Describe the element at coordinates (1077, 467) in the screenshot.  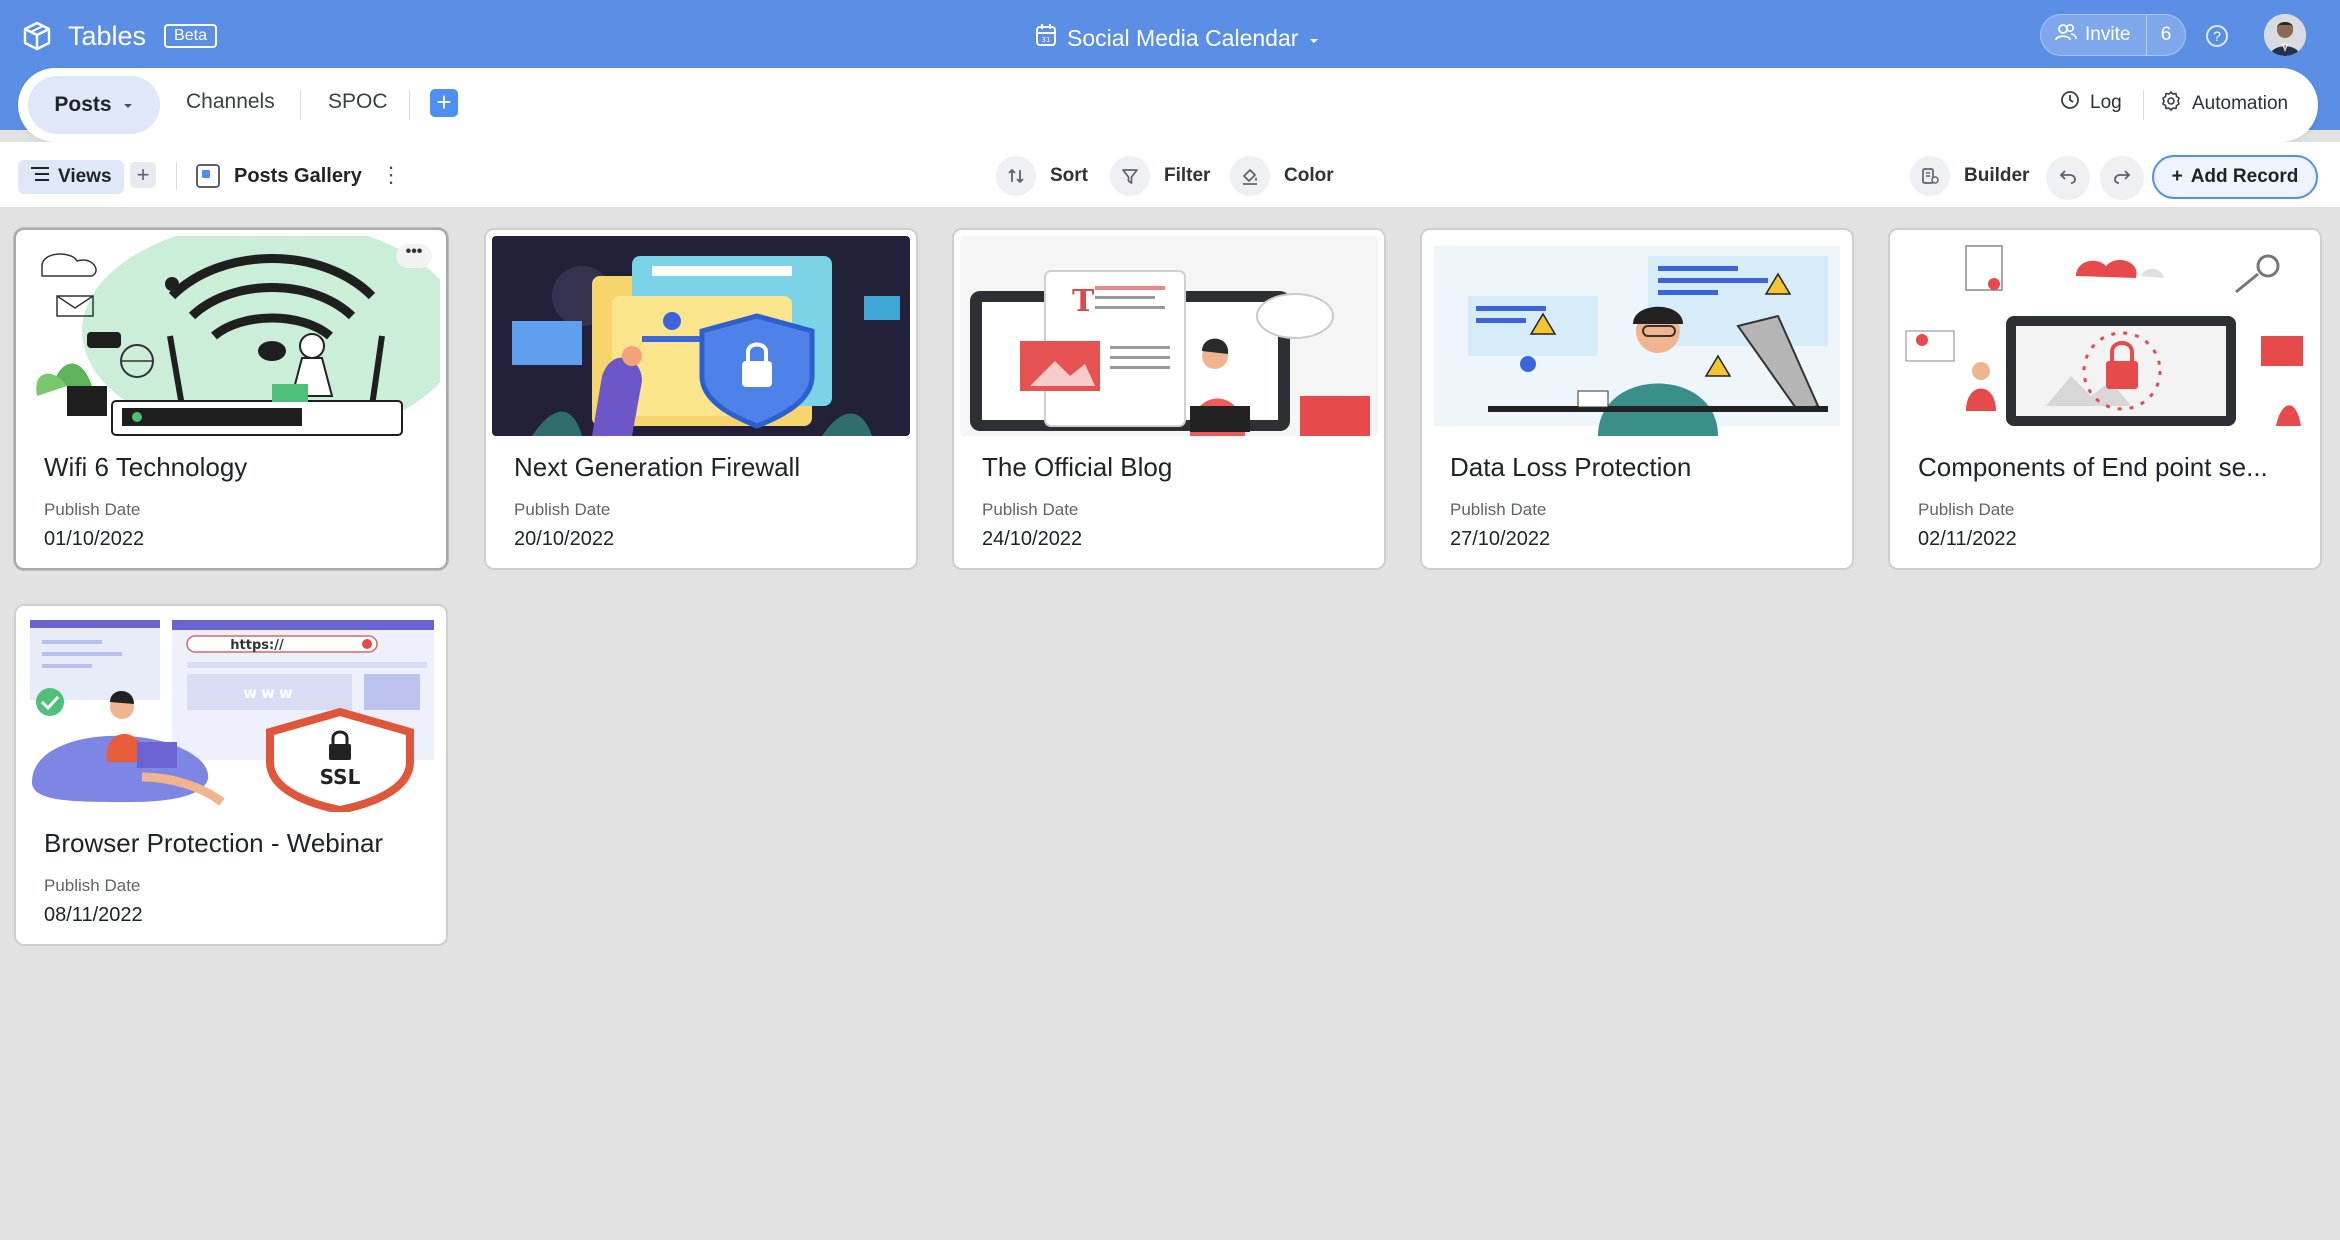
I see `card-title: The Official Blog` at that location.